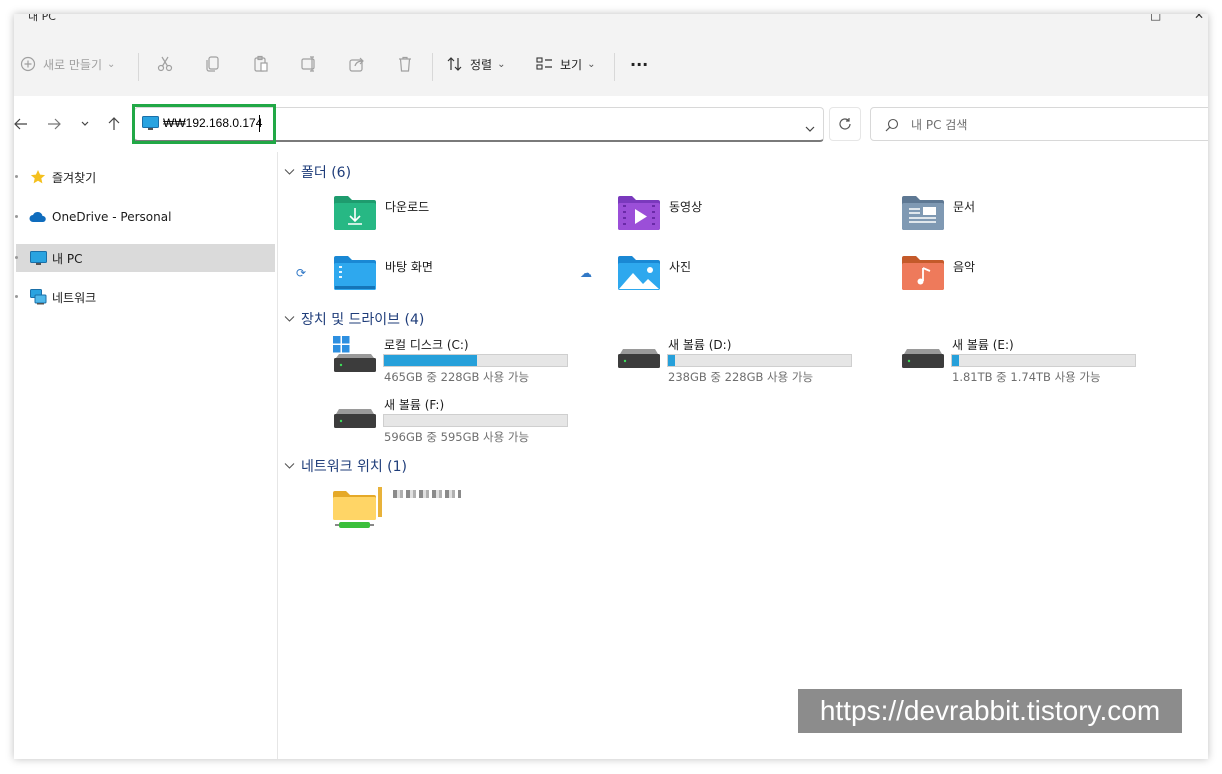 This screenshot has width=1222, height=774. What do you see at coordinates (414, 405) in the screenshot?
I see `drive-name: 새 볼륨 (F:)` at bounding box center [414, 405].